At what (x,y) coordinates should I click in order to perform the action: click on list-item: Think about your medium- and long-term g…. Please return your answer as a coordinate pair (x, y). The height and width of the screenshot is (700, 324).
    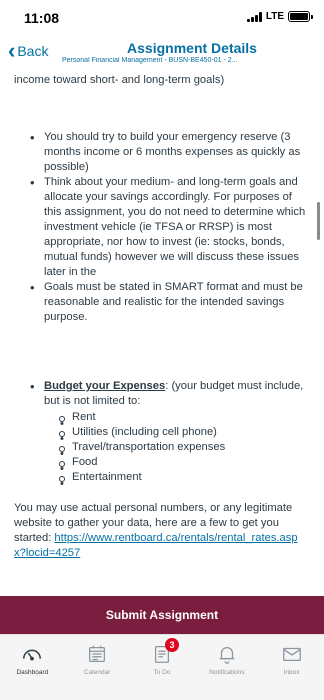
    Looking at the image, I should click on (169, 227).